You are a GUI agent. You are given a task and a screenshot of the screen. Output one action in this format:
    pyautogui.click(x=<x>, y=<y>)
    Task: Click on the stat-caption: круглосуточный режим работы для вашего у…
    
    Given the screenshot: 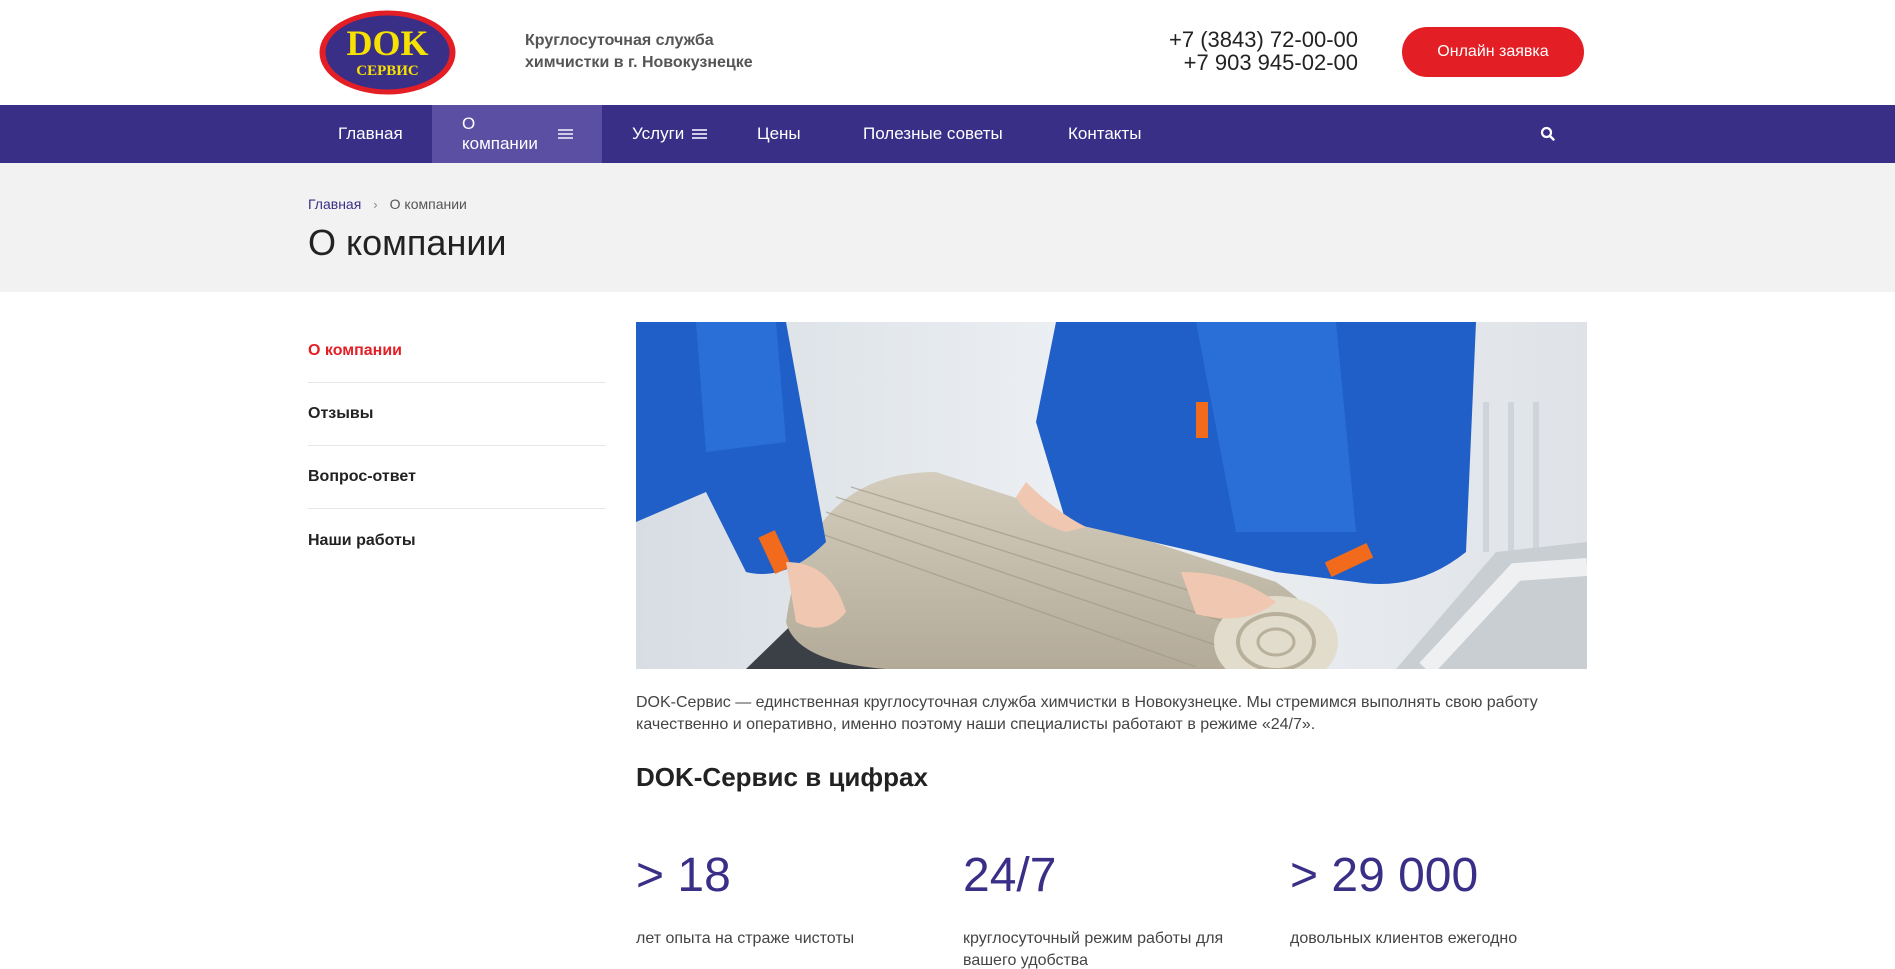 What is the action you would take?
    pyautogui.click(x=1093, y=949)
    